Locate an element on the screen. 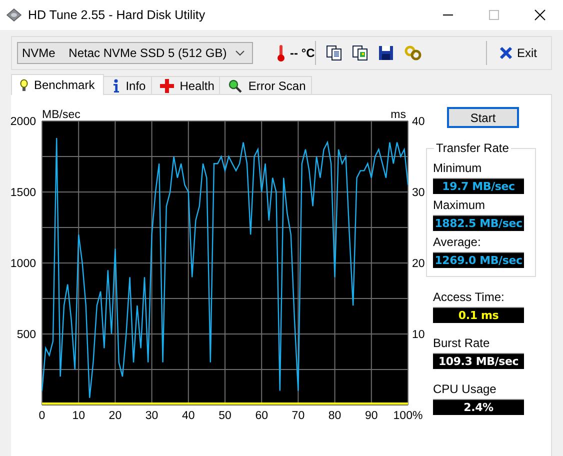 The image size is (563, 456). stat-value: 1269.0 MB/sec is located at coordinates (478, 260).